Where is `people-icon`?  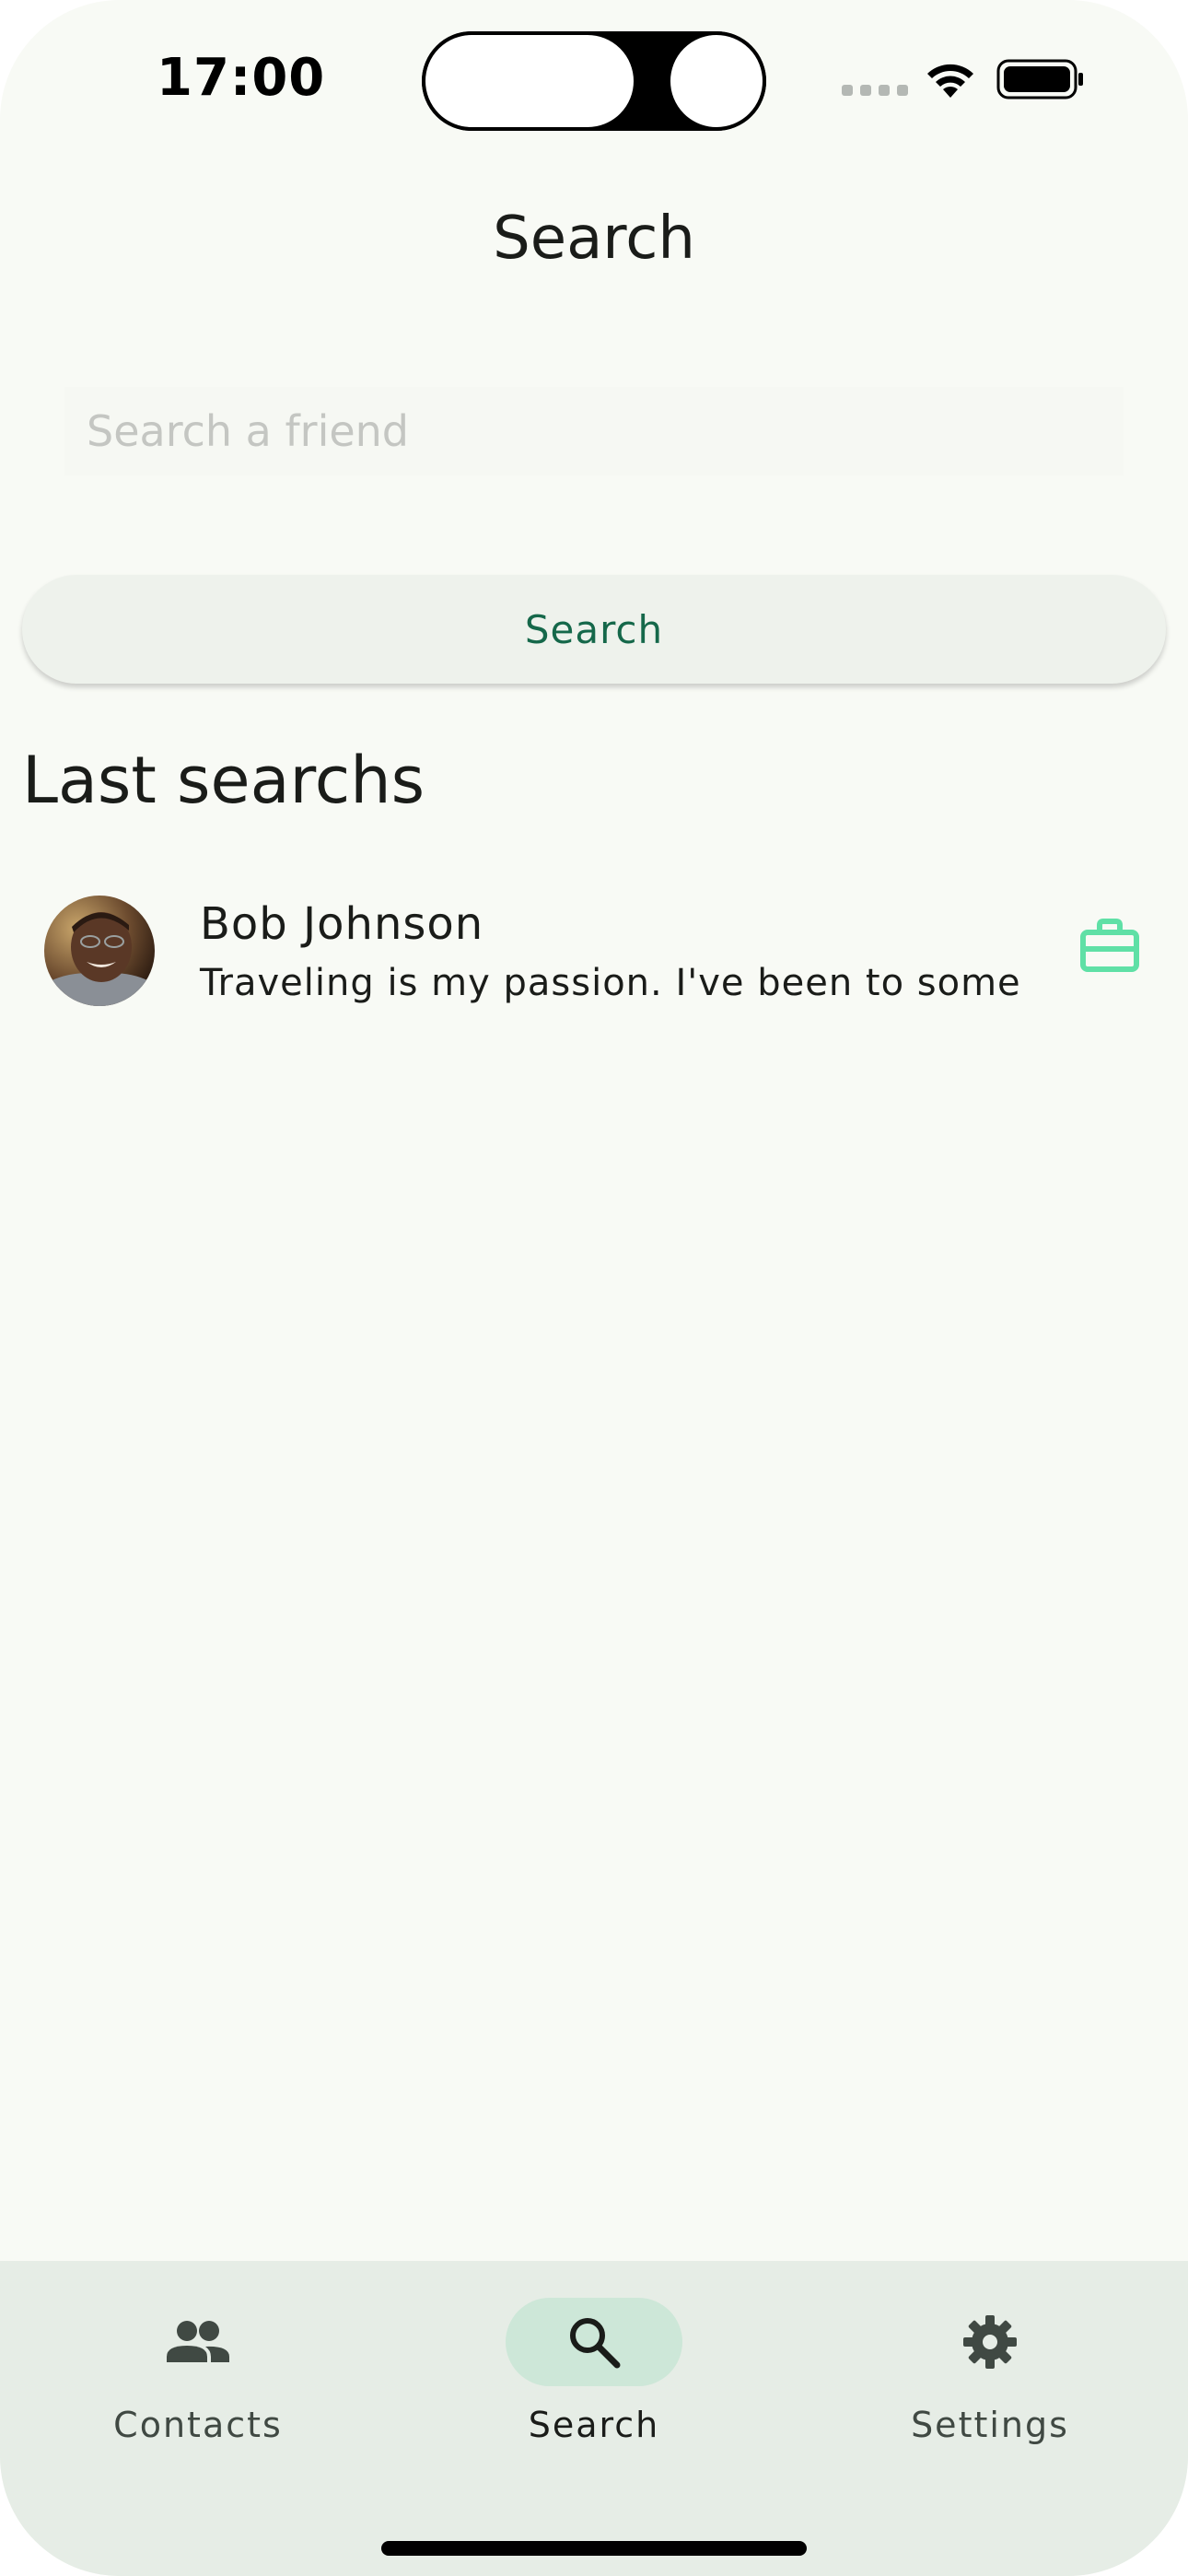 people-icon is located at coordinates (198, 2341).